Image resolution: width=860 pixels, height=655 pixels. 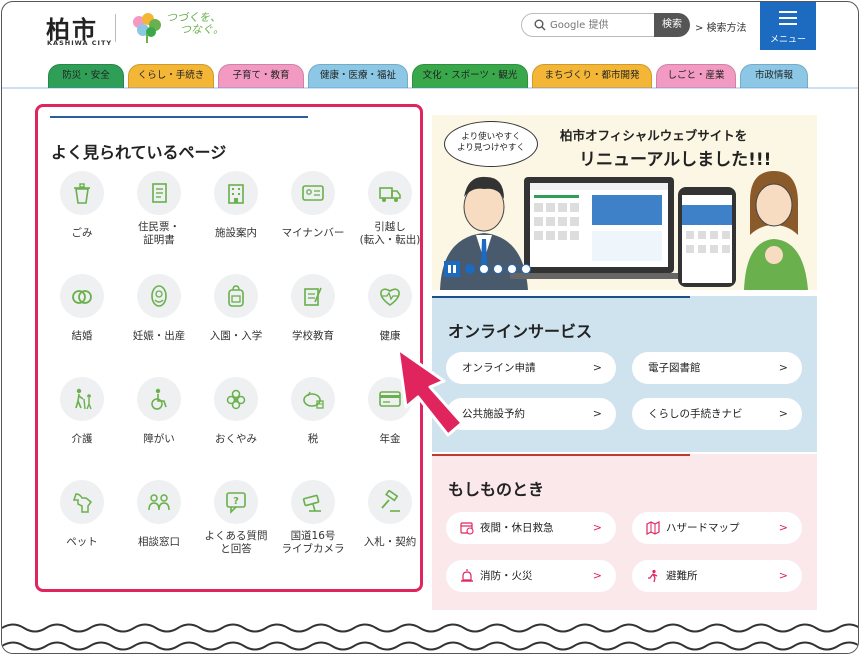 I want to click on heart-pulse-icon, so click(x=390, y=297).